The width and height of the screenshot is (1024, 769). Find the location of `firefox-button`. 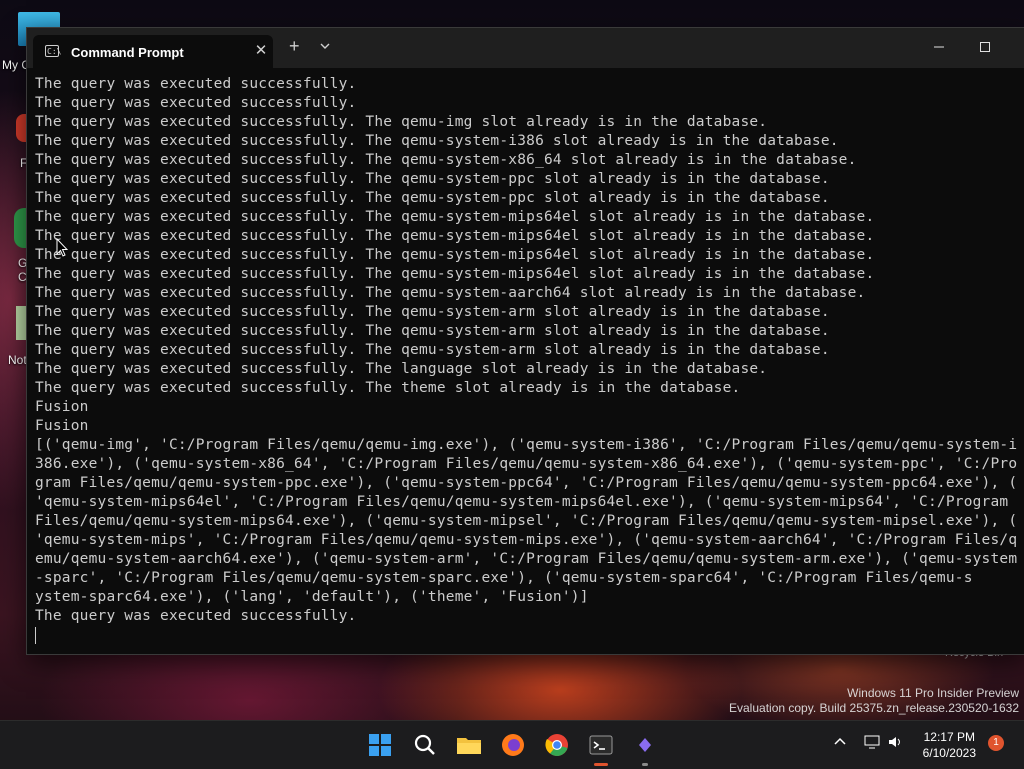

firefox-button is located at coordinates (513, 745).